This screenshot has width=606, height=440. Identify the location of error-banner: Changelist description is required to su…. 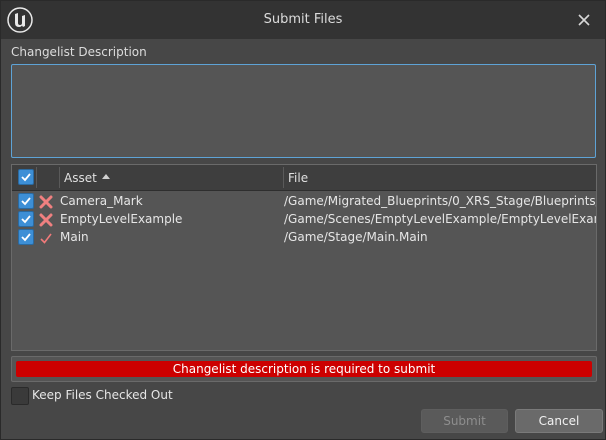
(304, 369).